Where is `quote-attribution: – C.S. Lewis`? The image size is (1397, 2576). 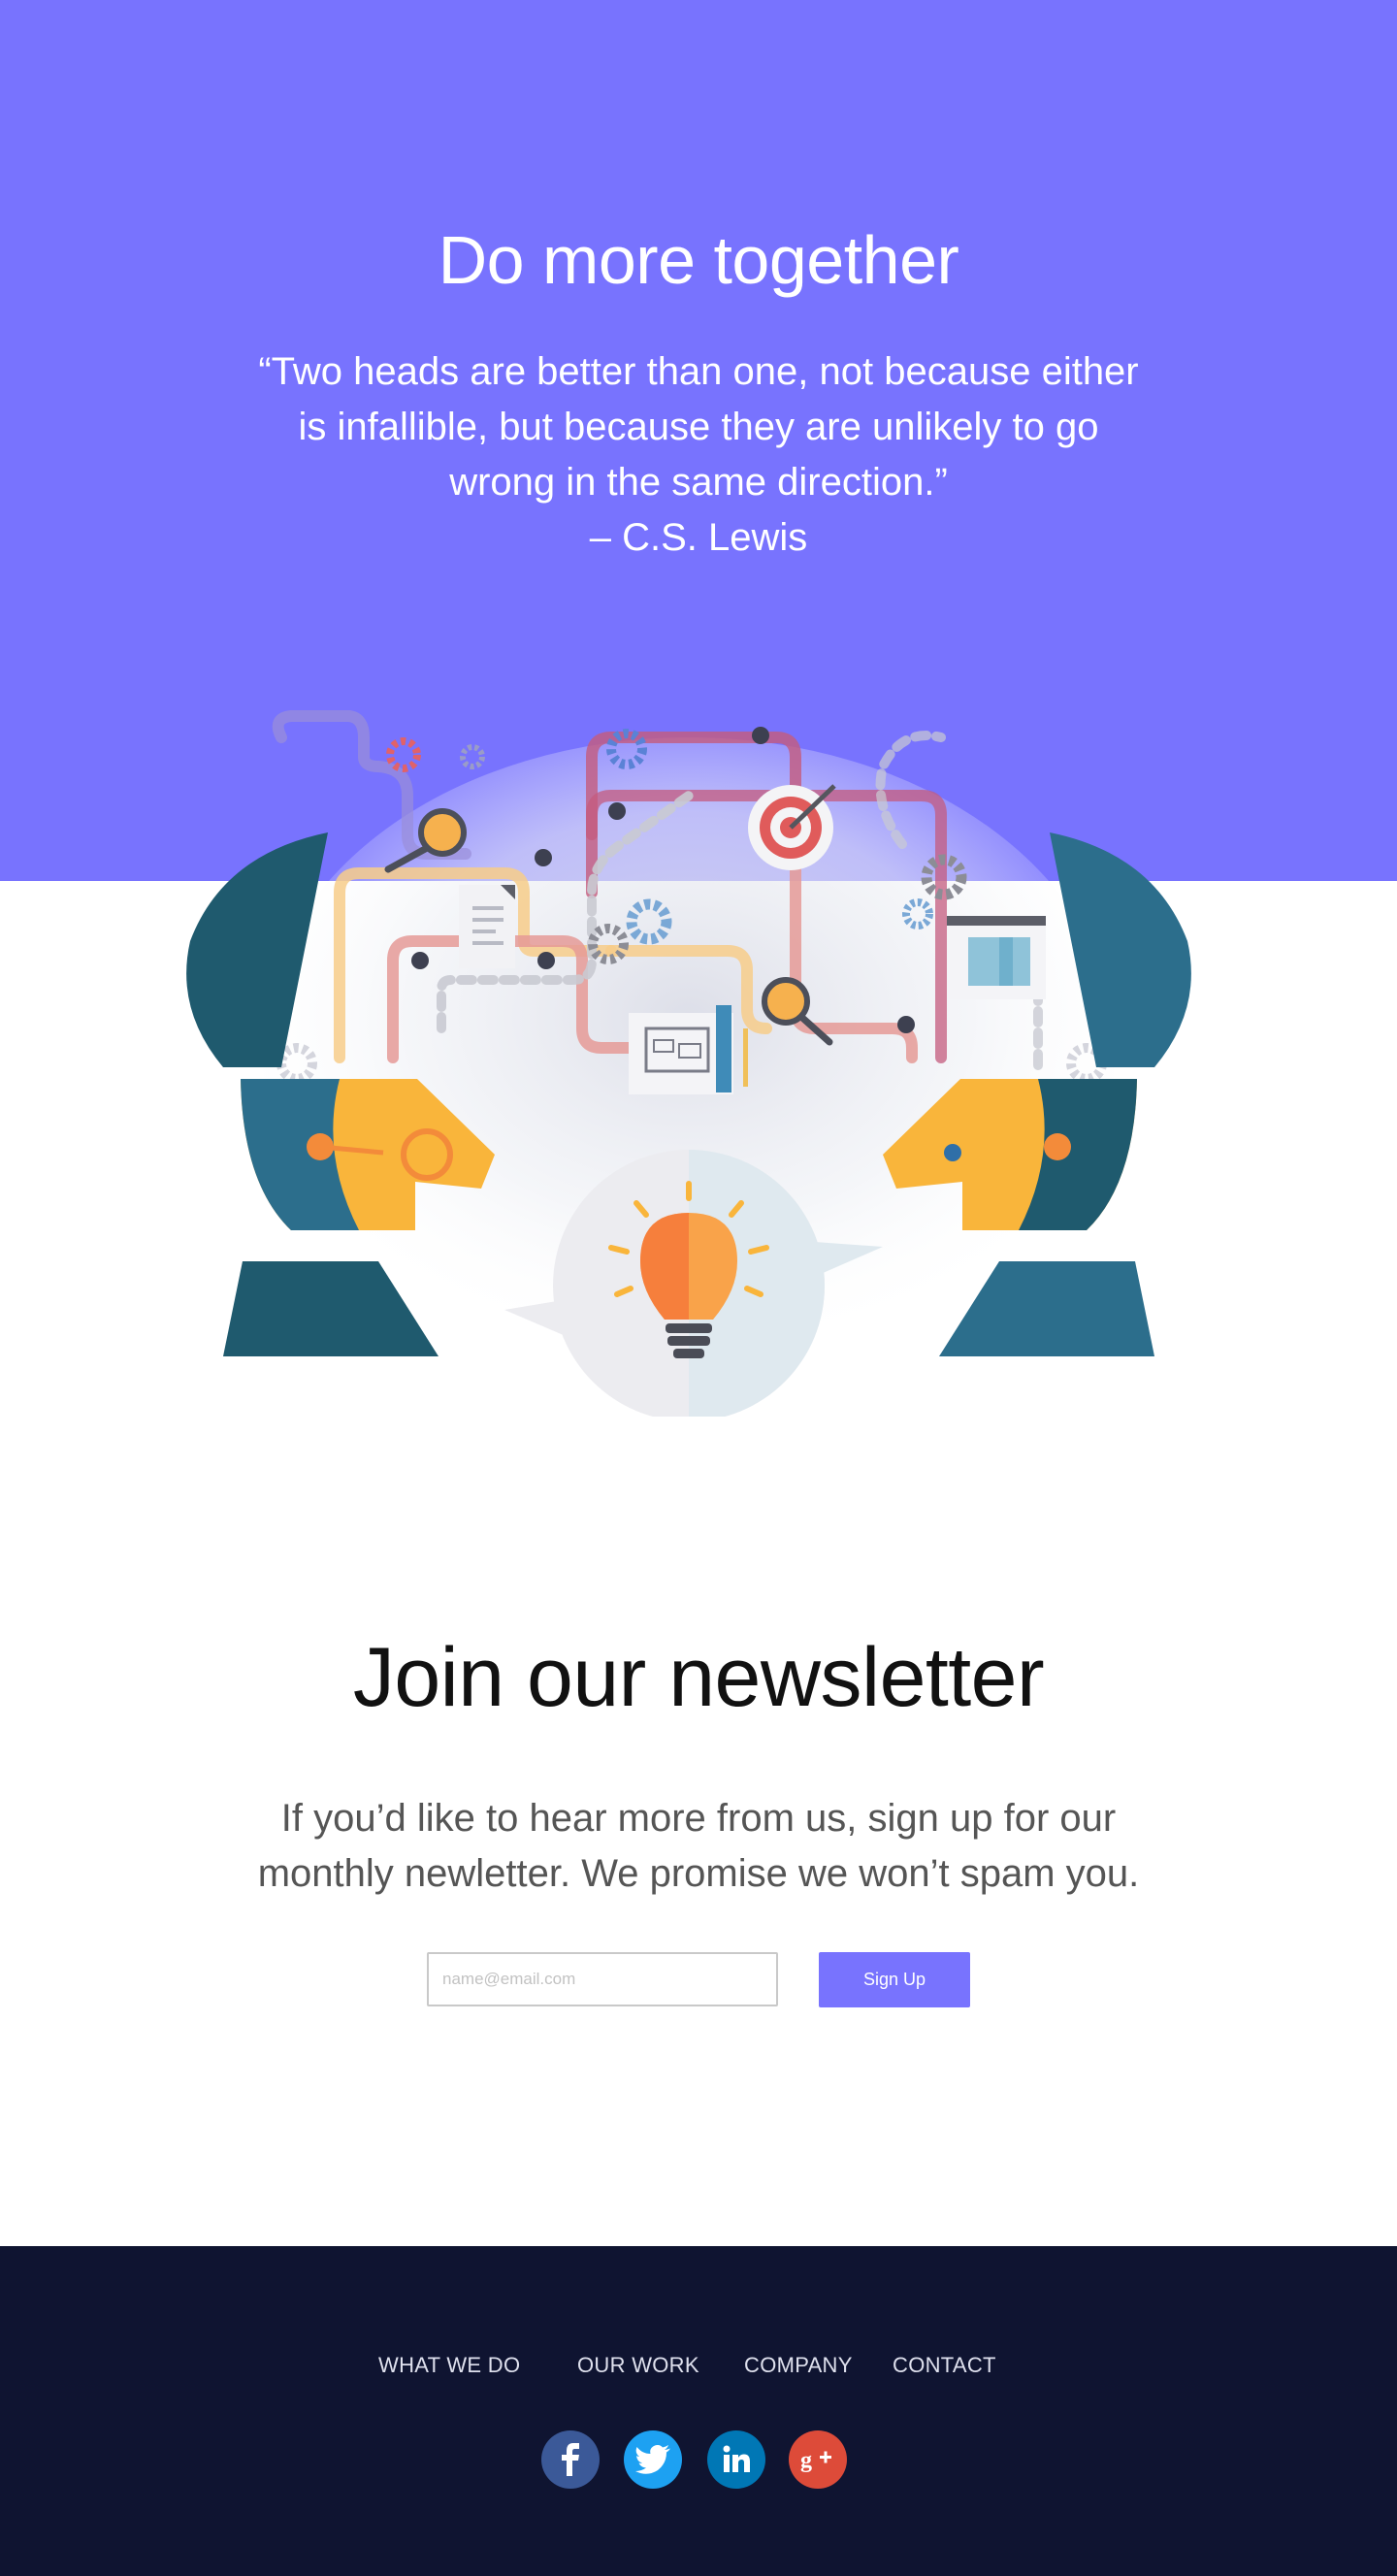 quote-attribution: – C.S. Lewis is located at coordinates (698, 537).